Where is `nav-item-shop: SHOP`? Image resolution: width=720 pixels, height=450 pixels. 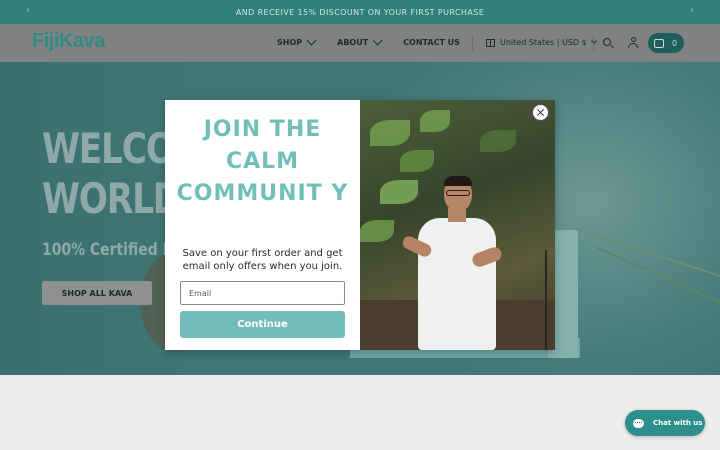 nav-item-shop: SHOP is located at coordinates (297, 41).